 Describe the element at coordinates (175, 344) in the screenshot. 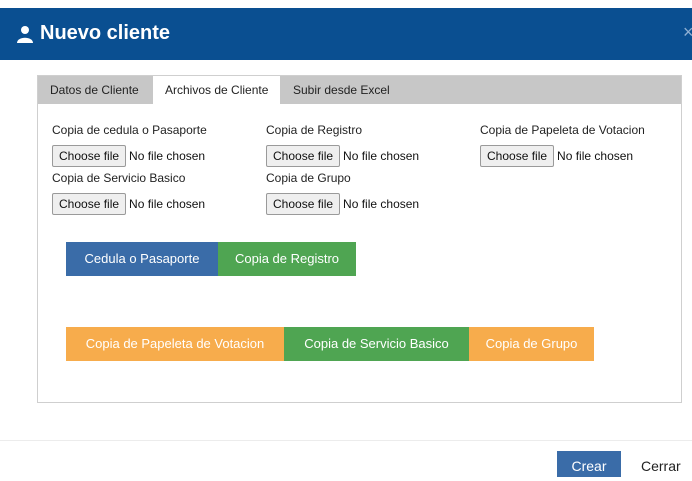

I see `copia-papeleta-button: Copia de Papeleta de Votacion` at that location.